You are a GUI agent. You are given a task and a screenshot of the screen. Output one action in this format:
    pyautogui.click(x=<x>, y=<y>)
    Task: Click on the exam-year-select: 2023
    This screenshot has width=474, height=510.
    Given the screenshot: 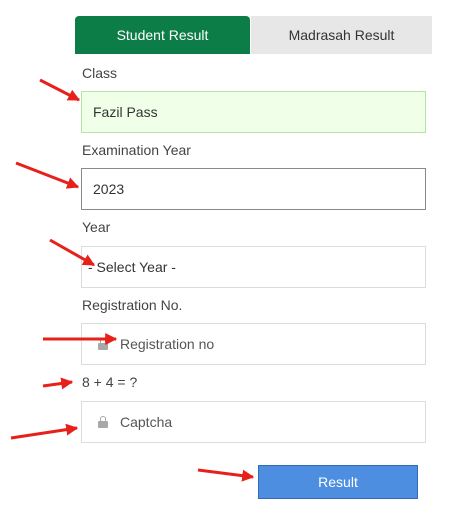 What is the action you would take?
    pyautogui.click(x=253, y=189)
    